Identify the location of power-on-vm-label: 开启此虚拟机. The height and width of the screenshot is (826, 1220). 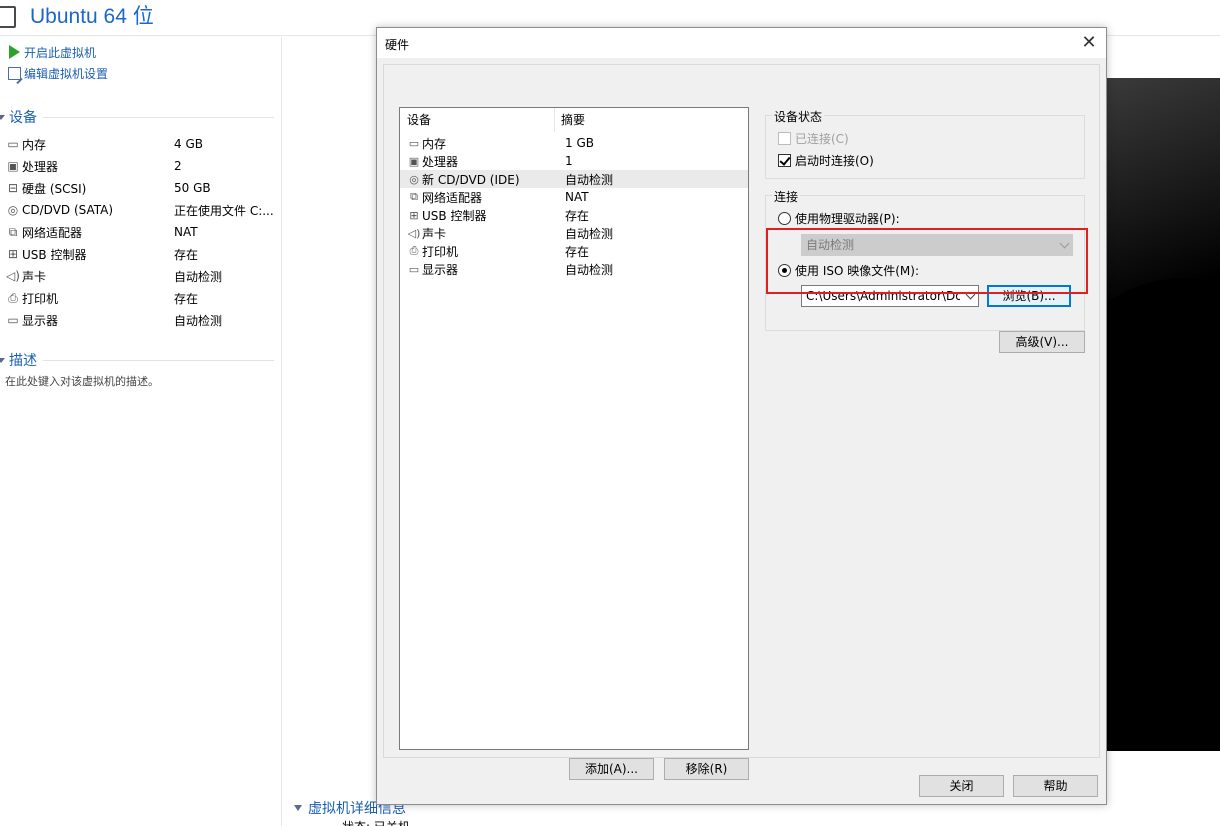
(60, 52).